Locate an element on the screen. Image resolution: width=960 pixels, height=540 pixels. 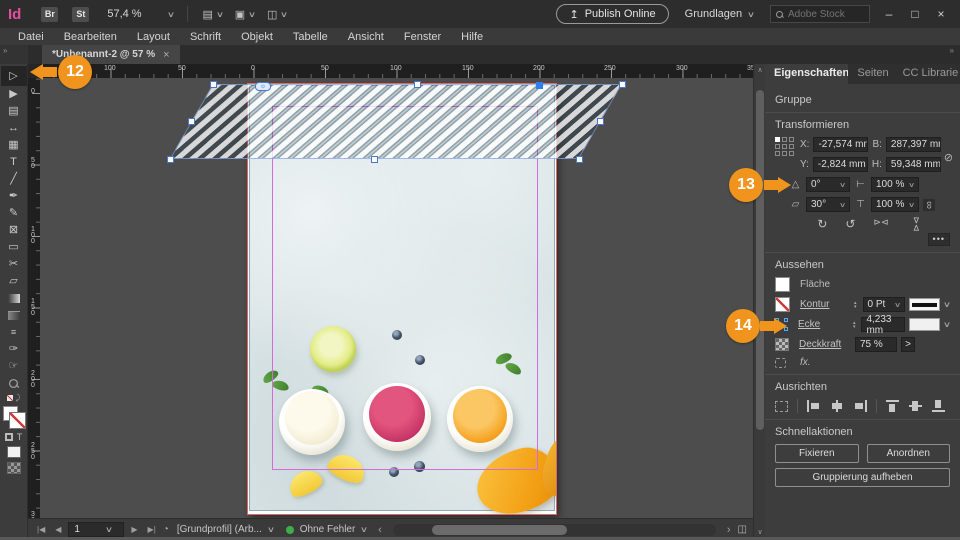
screen-mode-control: ▣ ∨ is located at coordinates (245, 14).